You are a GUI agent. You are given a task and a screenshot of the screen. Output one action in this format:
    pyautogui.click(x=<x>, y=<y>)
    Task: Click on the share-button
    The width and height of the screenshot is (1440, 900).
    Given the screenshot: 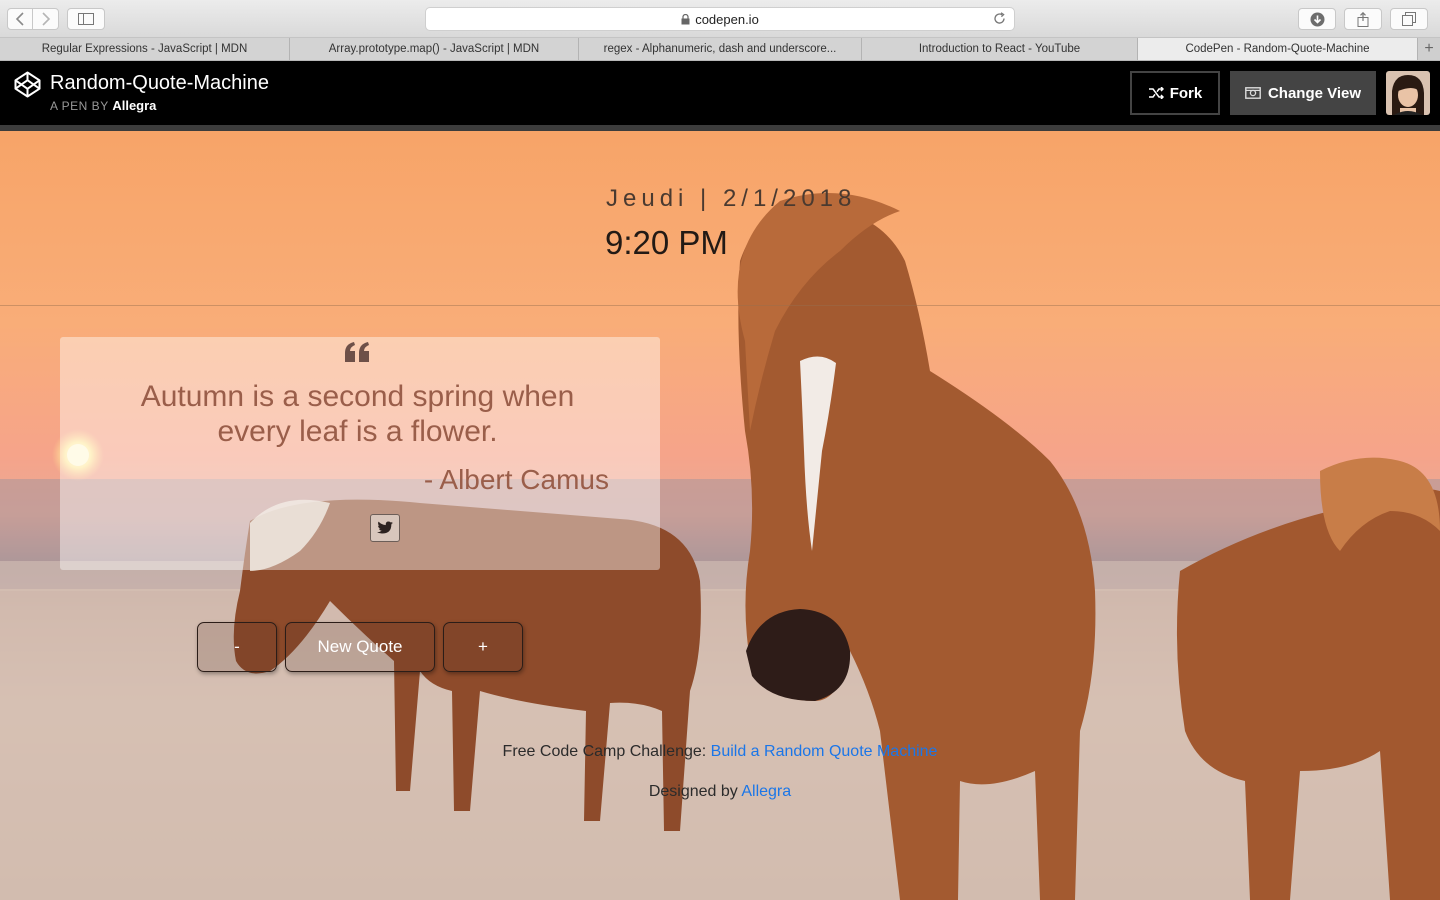 What is the action you would take?
    pyautogui.click(x=1363, y=19)
    